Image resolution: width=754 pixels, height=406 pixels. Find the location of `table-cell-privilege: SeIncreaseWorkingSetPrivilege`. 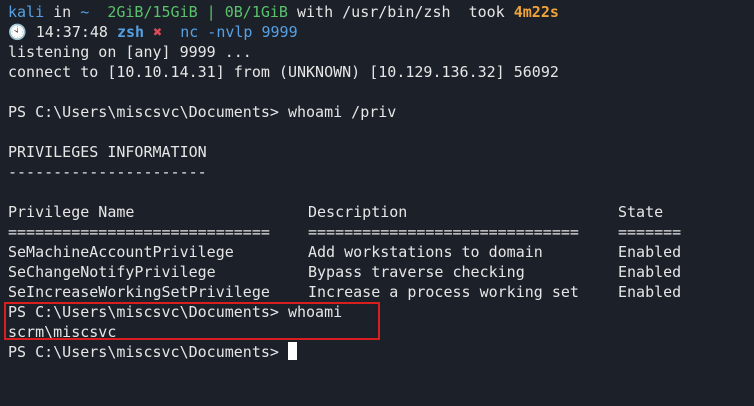

table-cell-privilege: SeIncreaseWorkingSetPrivilege is located at coordinates (139, 292).